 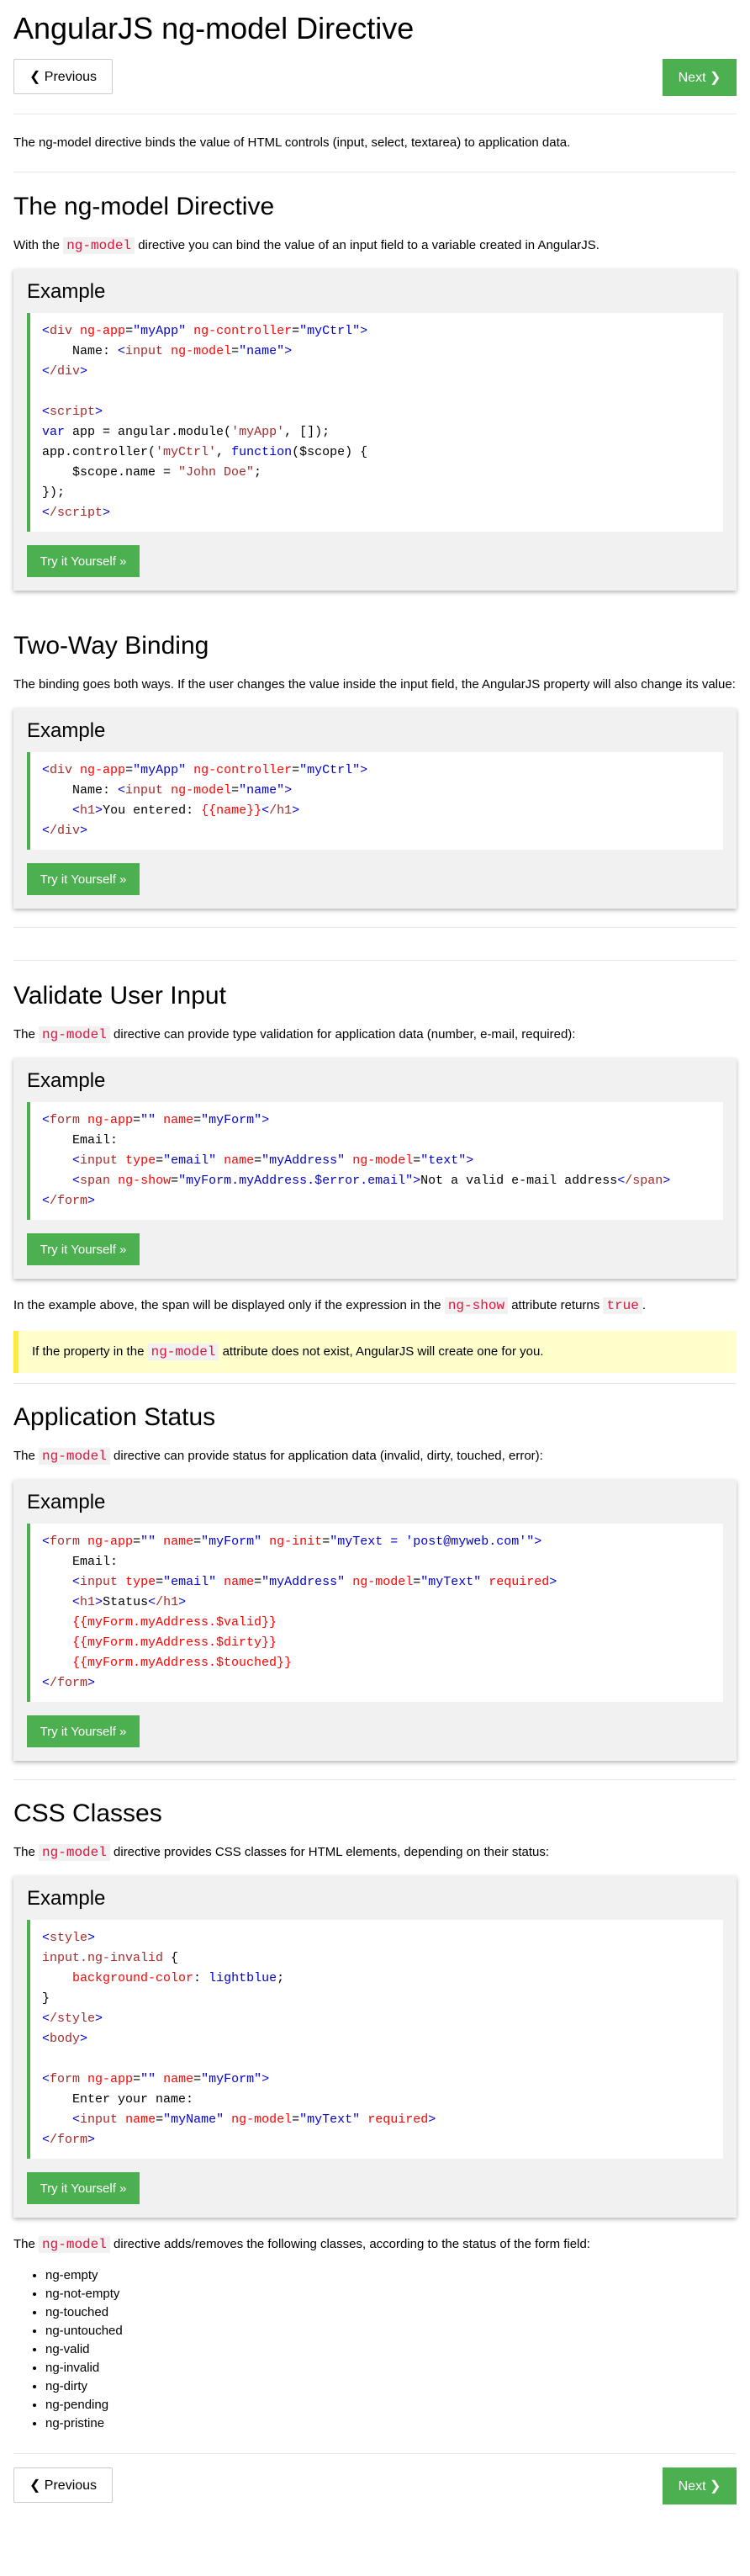 I want to click on section-heading-css: CSS Classes, so click(x=87, y=1813).